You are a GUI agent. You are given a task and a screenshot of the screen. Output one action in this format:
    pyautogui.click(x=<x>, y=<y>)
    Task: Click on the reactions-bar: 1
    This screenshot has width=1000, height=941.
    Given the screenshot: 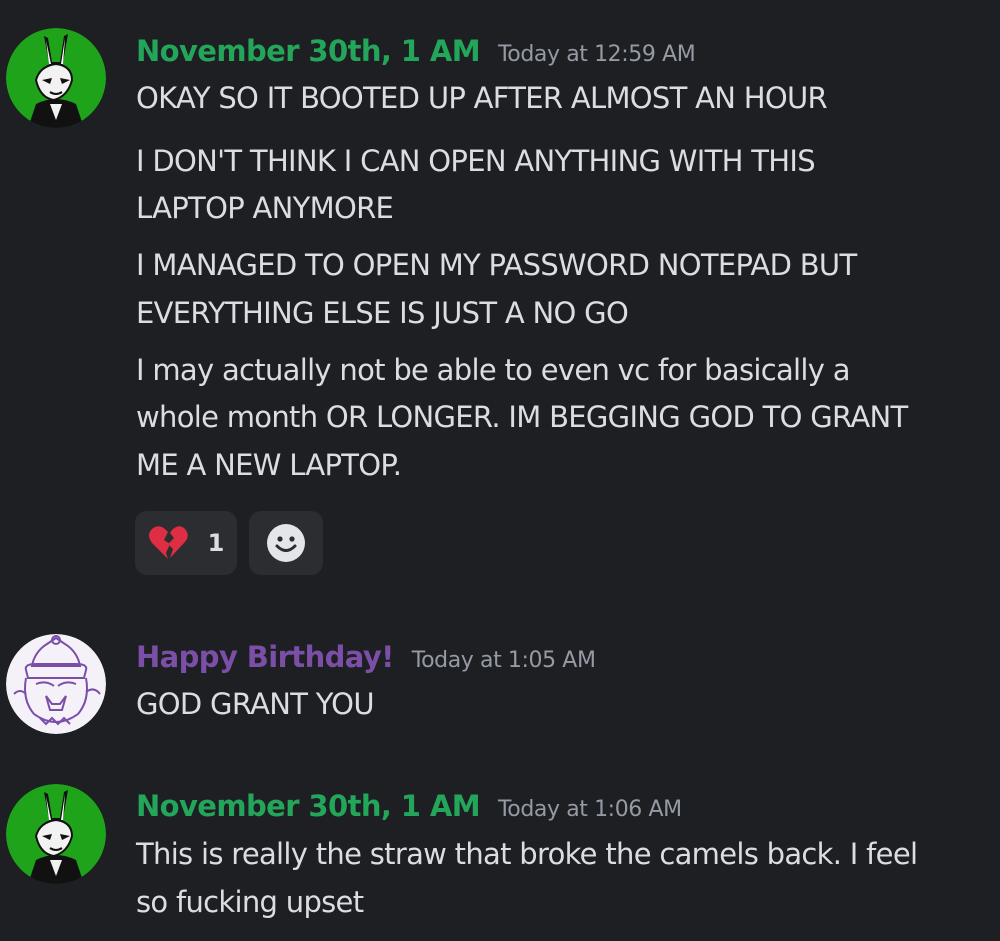 What is the action you would take?
    pyautogui.click(x=229, y=543)
    